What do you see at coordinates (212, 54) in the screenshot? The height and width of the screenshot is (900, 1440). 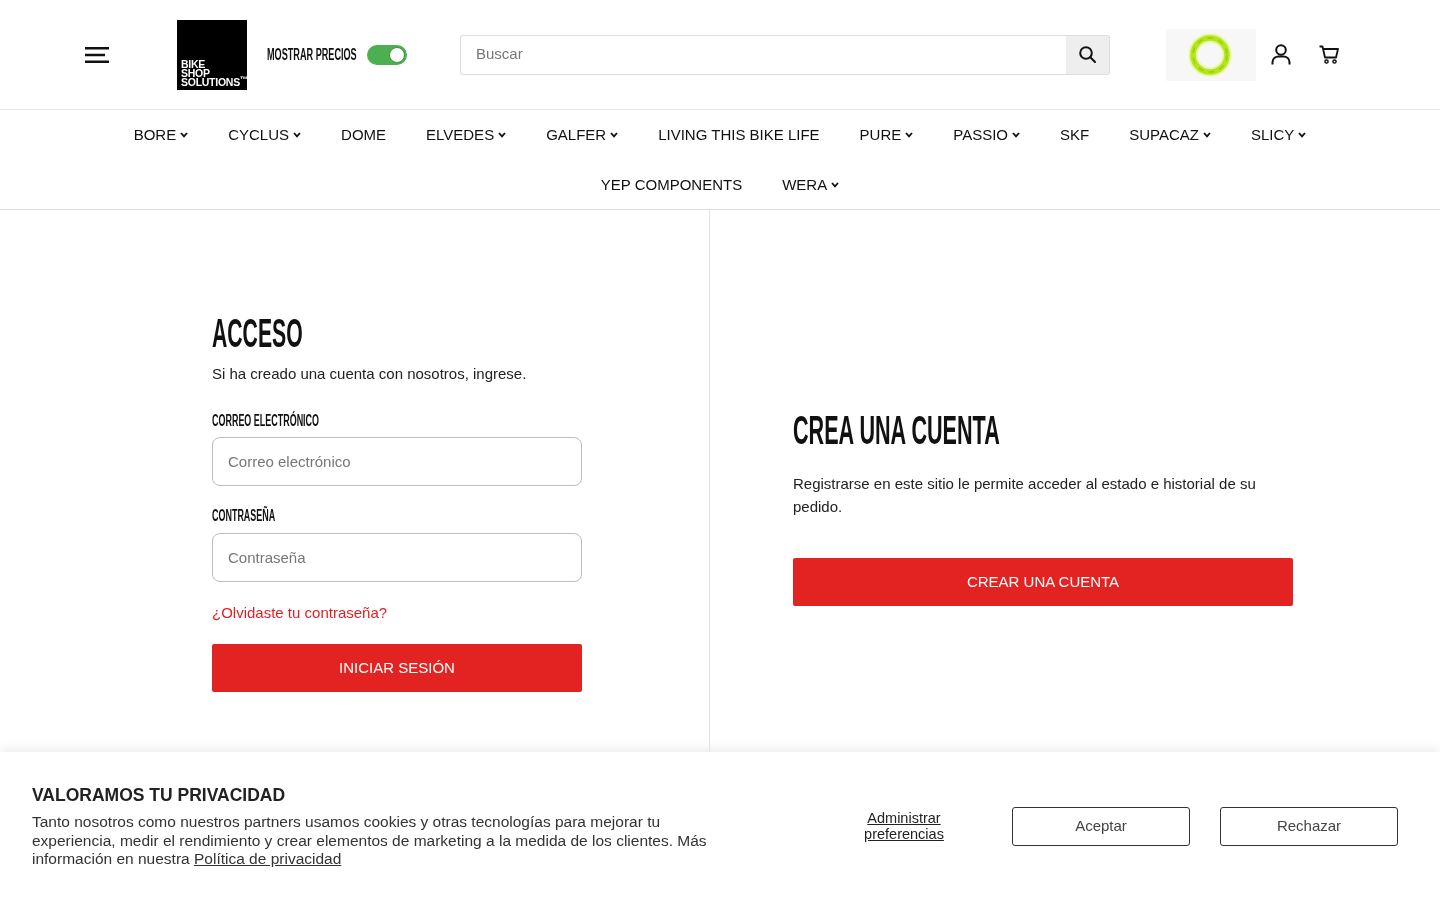 I see `logo: BIKE SHOP SOLUTIONS$^{™}$` at bounding box center [212, 54].